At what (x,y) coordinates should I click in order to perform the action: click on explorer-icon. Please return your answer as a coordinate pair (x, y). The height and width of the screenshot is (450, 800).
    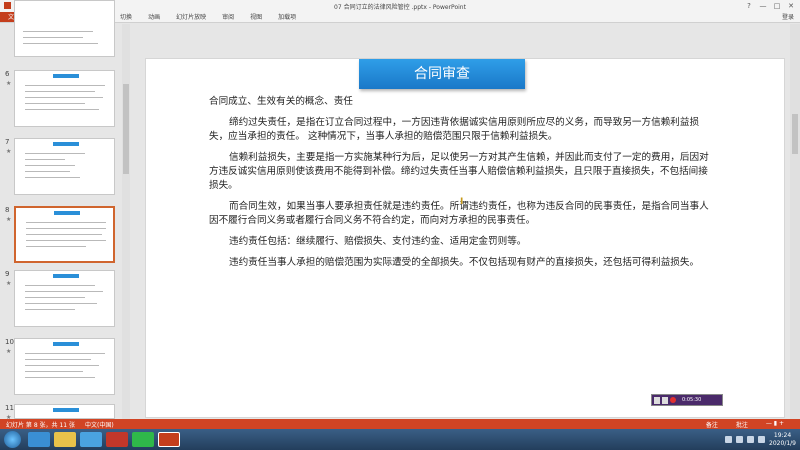
    Looking at the image, I should click on (65, 439).